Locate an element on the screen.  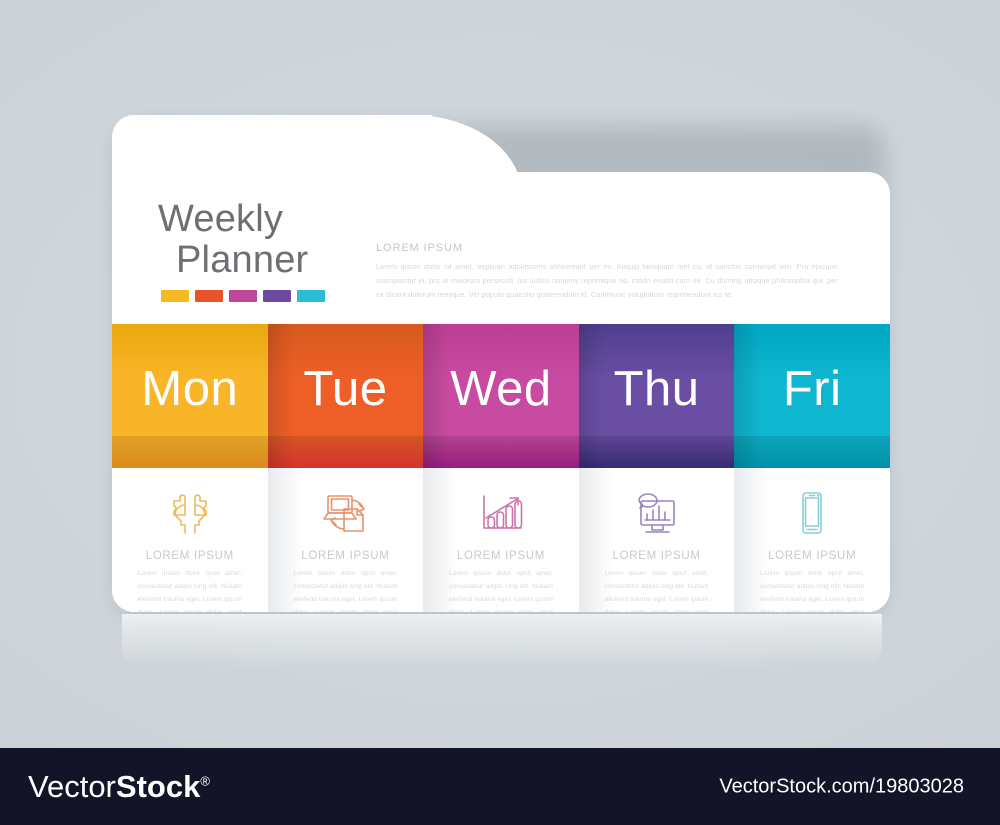
page-title-line2: Planner is located at coordinates (242, 260).